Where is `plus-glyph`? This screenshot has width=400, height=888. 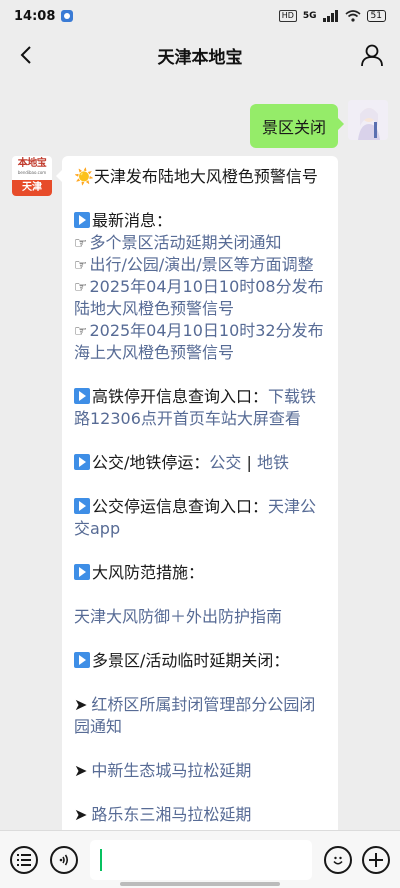 plus-glyph is located at coordinates (376, 859).